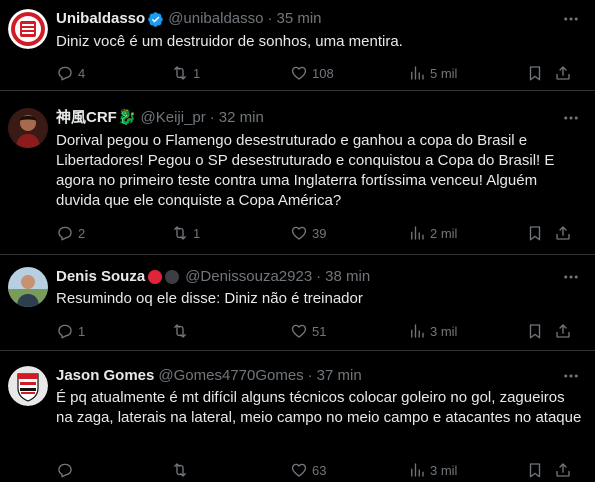 Image resolution: width=595 pixels, height=482 pixels. I want to click on action-bar: 63 3 mil, so click(318, 470).